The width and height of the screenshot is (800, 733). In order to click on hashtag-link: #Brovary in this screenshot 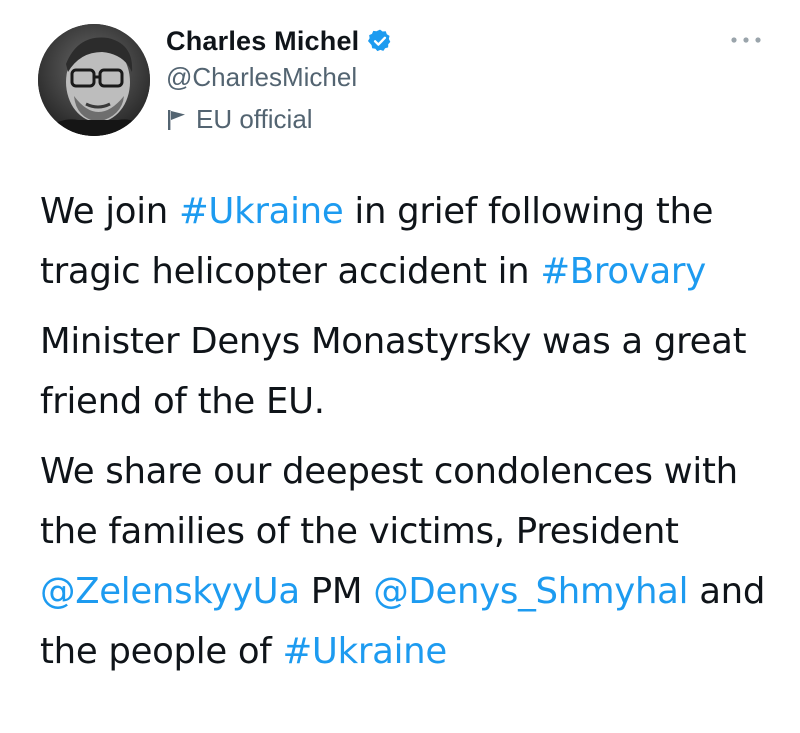, I will do `click(623, 271)`.